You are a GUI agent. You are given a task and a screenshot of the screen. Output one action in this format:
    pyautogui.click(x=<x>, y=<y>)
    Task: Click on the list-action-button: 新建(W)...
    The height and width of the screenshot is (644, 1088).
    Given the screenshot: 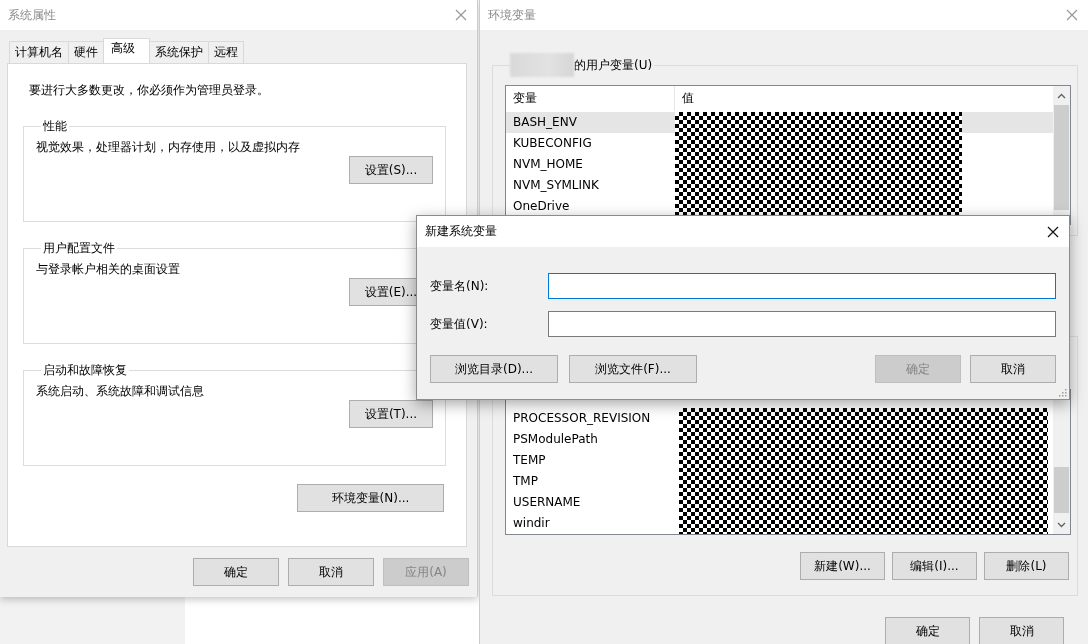 What is the action you would take?
    pyautogui.click(x=842, y=566)
    